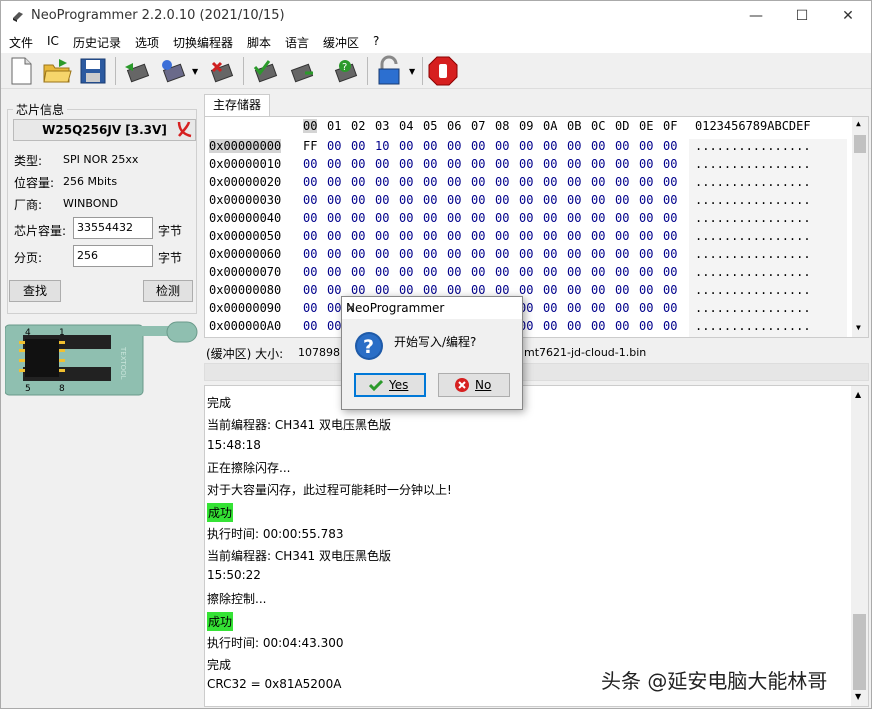 The width and height of the screenshot is (872, 709). I want to click on detect-button: 检测, so click(168, 291).